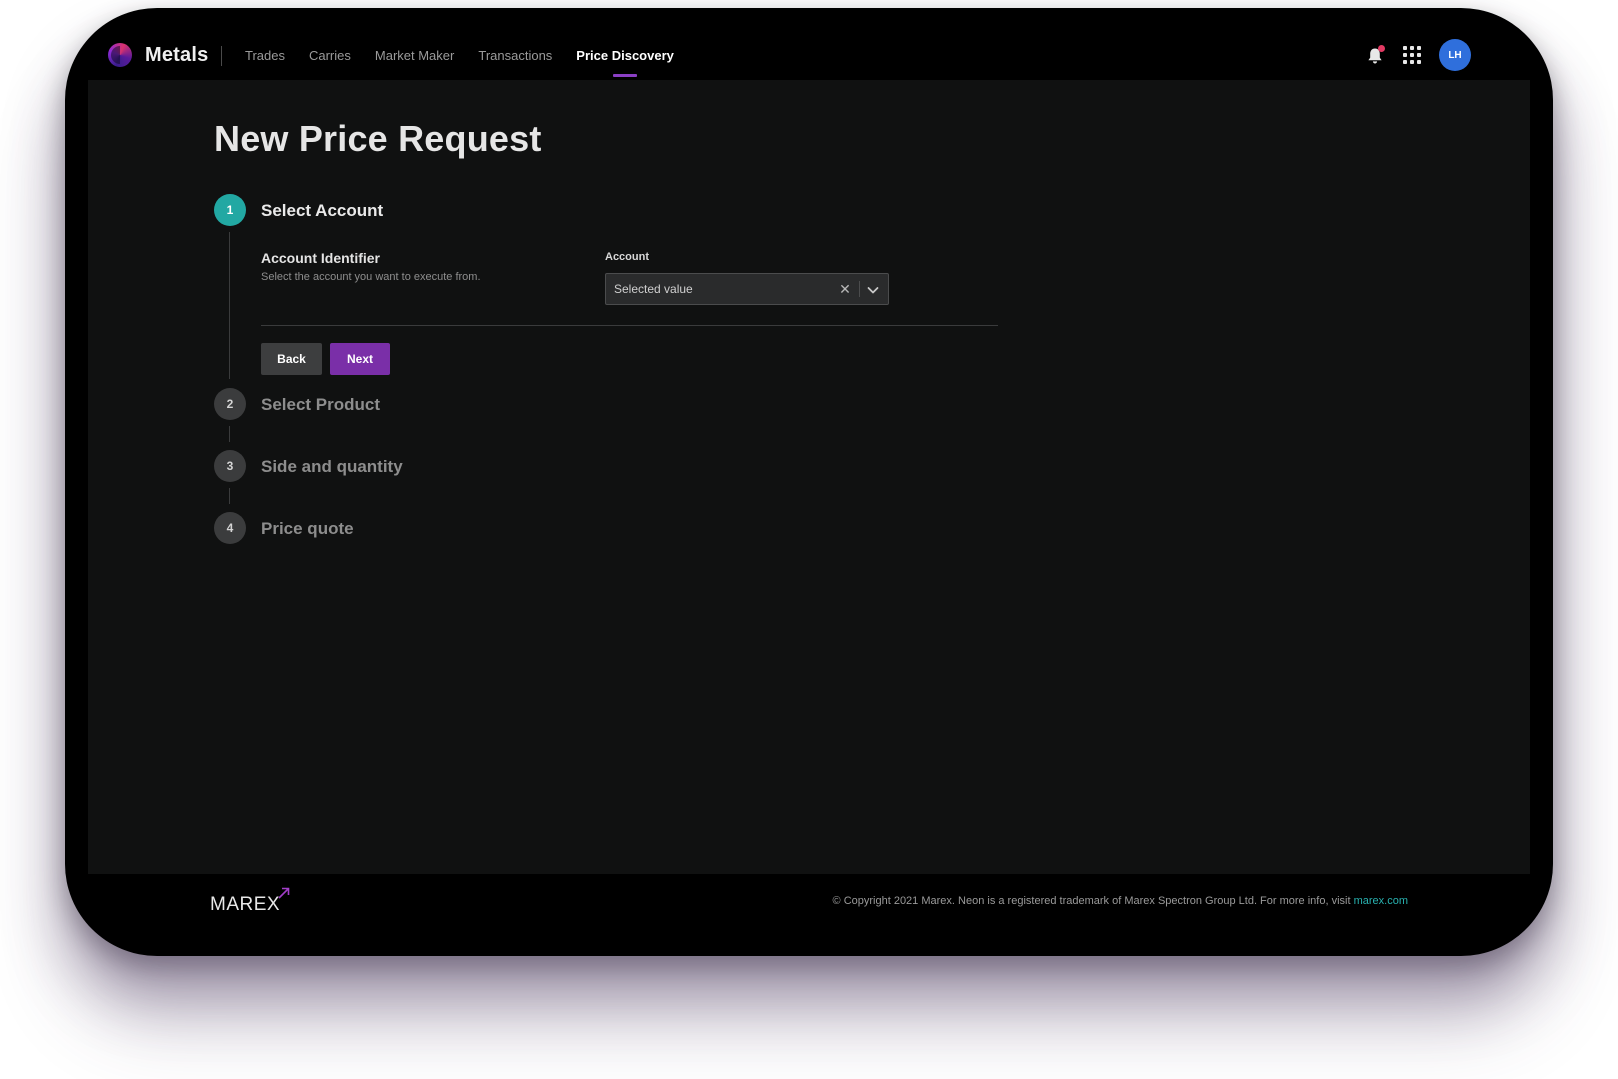  I want to click on back-button: Back, so click(291, 359).